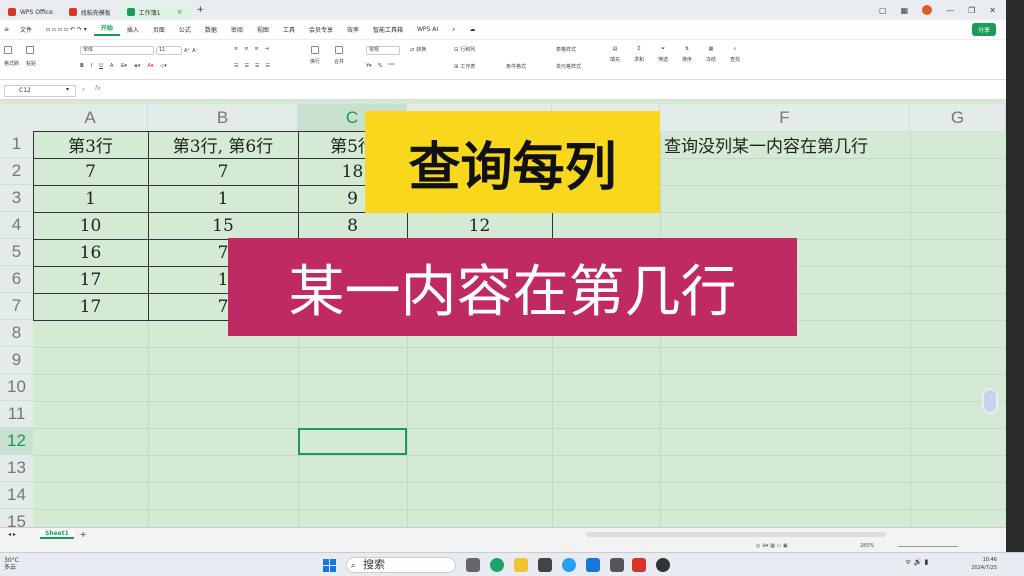  Describe the element at coordinates (990, 401) in the screenshot. I see `scroll-handle` at that location.